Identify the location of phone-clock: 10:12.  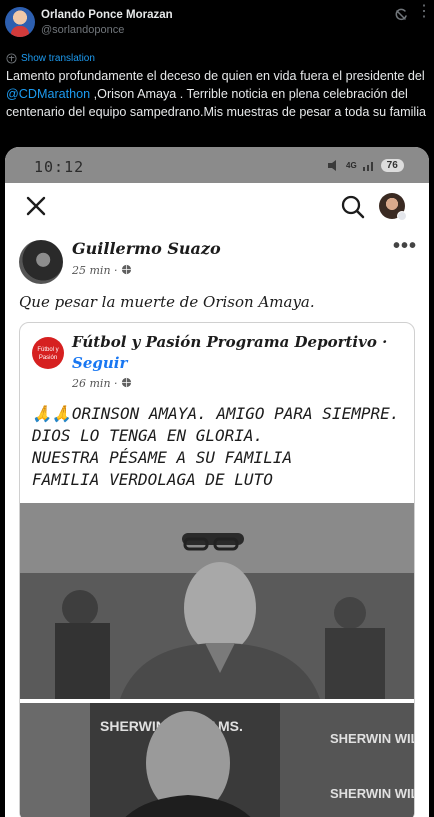
(59, 167).